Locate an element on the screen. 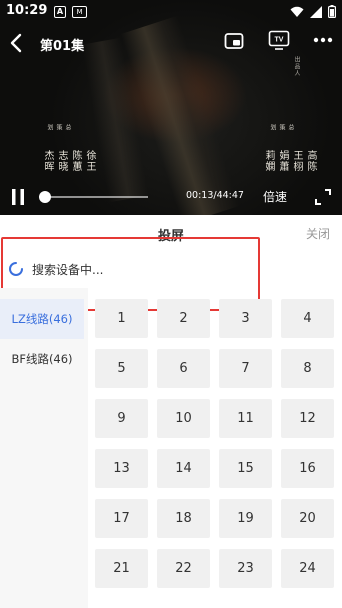  credit-role-left: 总策划 is located at coordinates (58, 127).